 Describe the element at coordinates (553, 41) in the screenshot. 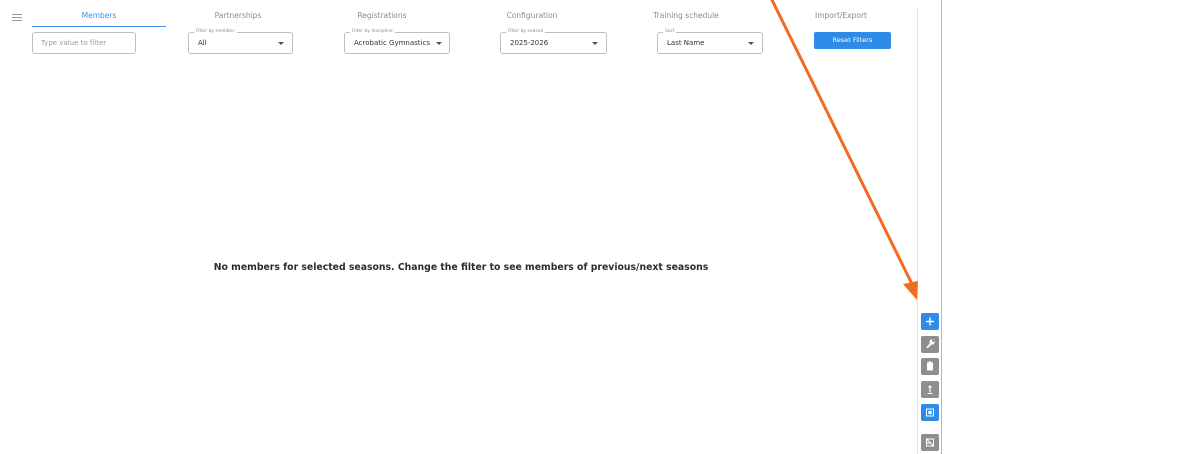

I see `season-filter-select: Filter by season 2025-2026` at that location.